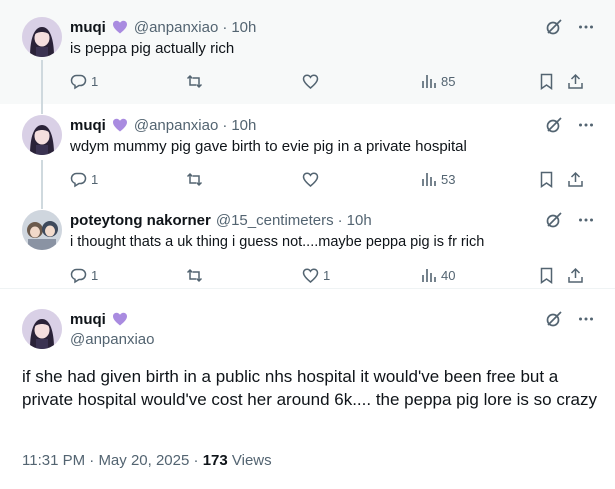  I want to click on views-label: Views, so click(251, 460).